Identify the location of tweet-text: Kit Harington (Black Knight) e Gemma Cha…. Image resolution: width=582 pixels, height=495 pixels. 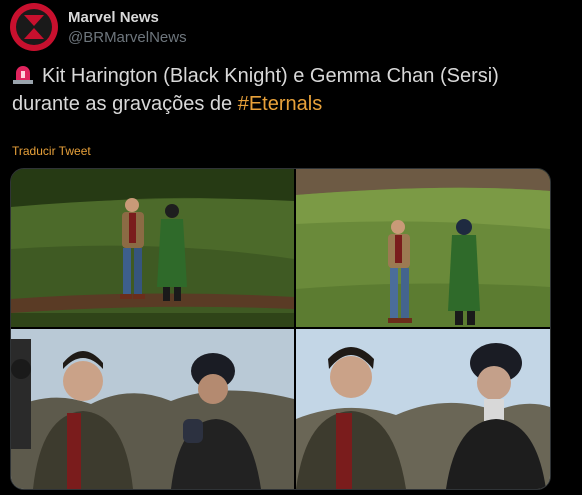
(292, 90).